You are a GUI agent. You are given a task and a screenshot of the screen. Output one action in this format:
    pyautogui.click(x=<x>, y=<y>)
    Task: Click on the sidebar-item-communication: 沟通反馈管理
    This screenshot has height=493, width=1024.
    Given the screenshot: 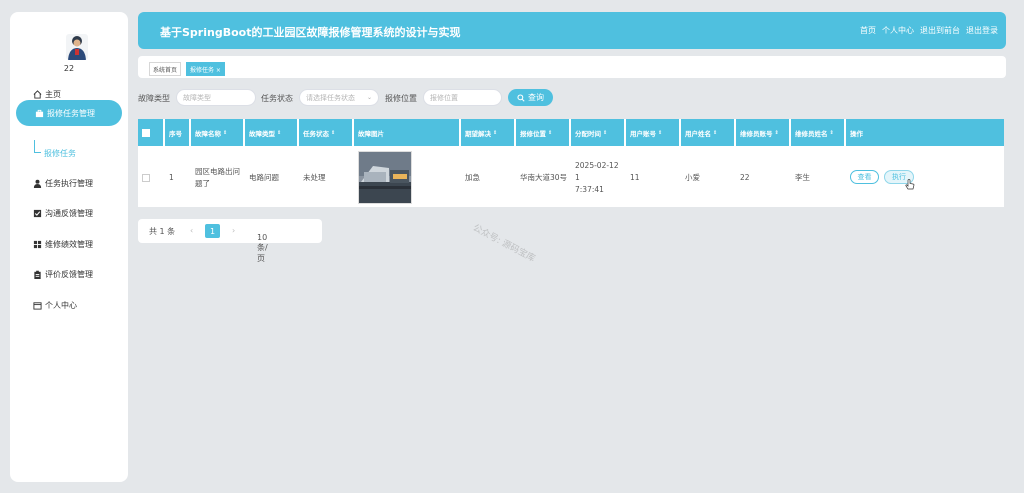 What is the action you would take?
    pyautogui.click(x=69, y=213)
    